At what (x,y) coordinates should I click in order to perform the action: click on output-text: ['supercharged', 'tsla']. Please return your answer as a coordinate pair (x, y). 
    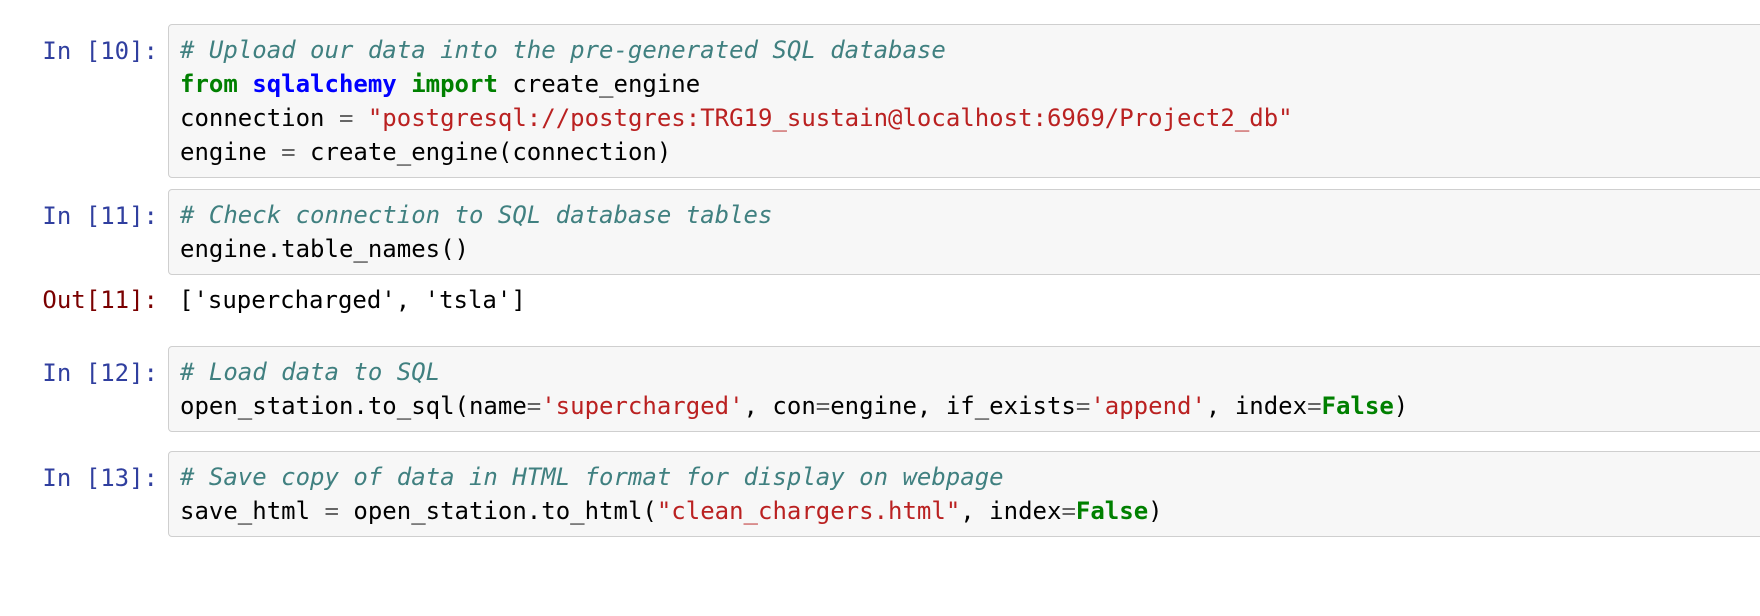
    Looking at the image, I should click on (964, 300).